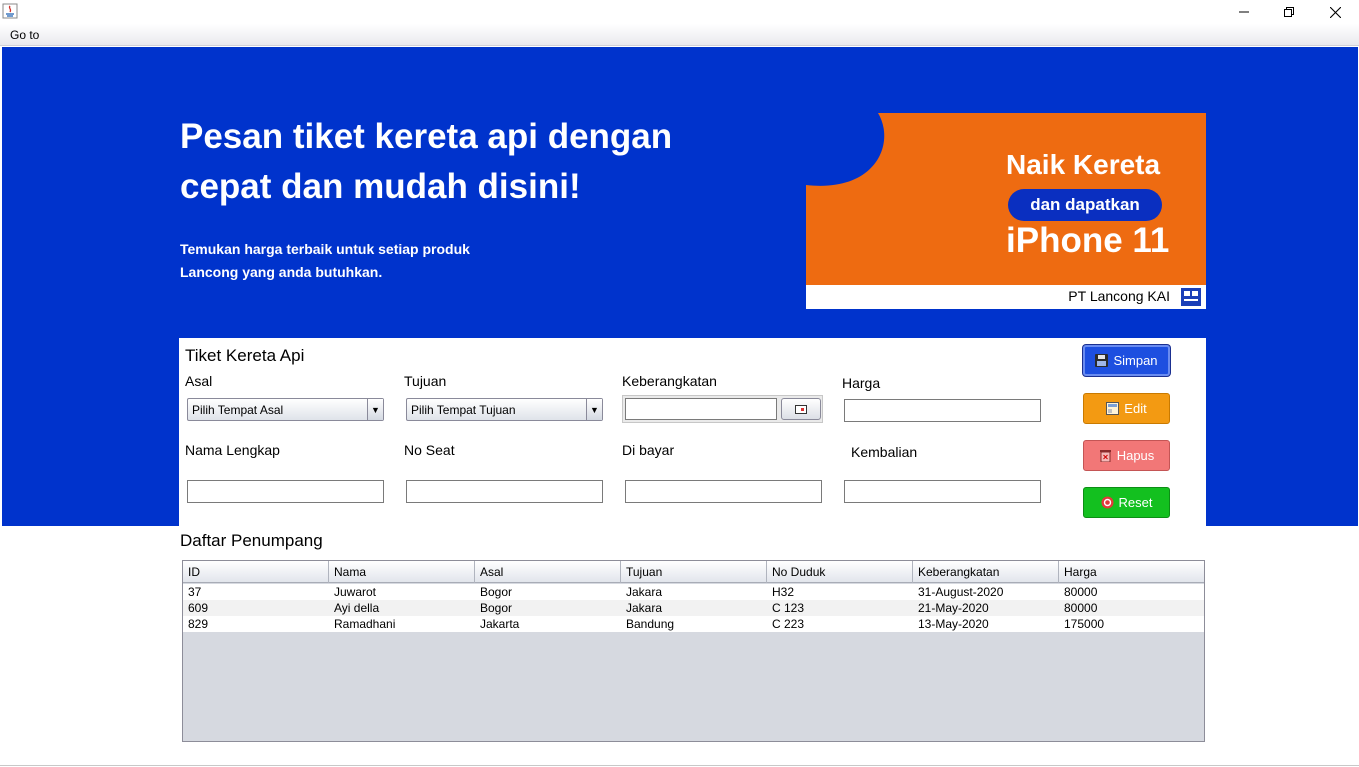  I want to click on table-cell: 609, so click(198, 608).